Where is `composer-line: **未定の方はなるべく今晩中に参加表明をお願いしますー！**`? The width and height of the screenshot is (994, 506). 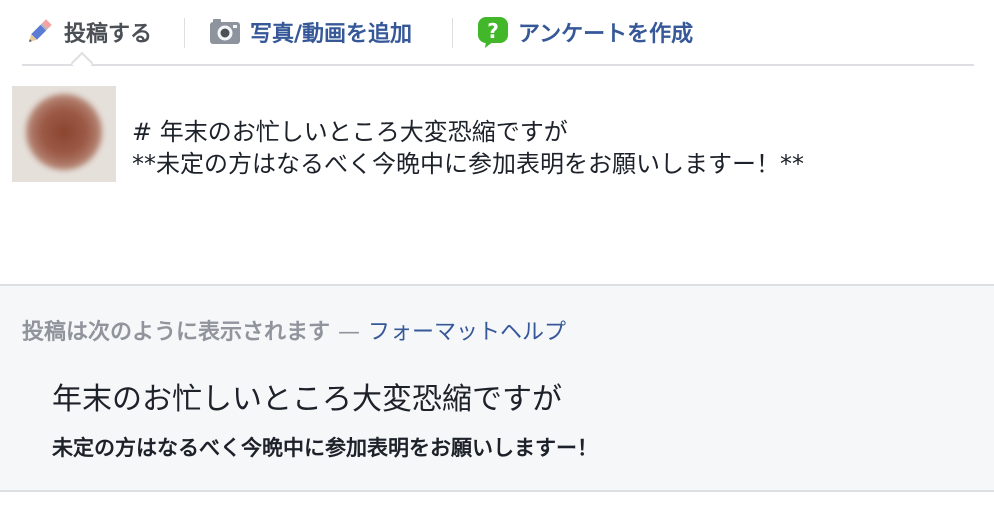 composer-line: **未定の方はなるべく今晩中に参加表明をお願いしますー！** is located at coordinates (468, 164).